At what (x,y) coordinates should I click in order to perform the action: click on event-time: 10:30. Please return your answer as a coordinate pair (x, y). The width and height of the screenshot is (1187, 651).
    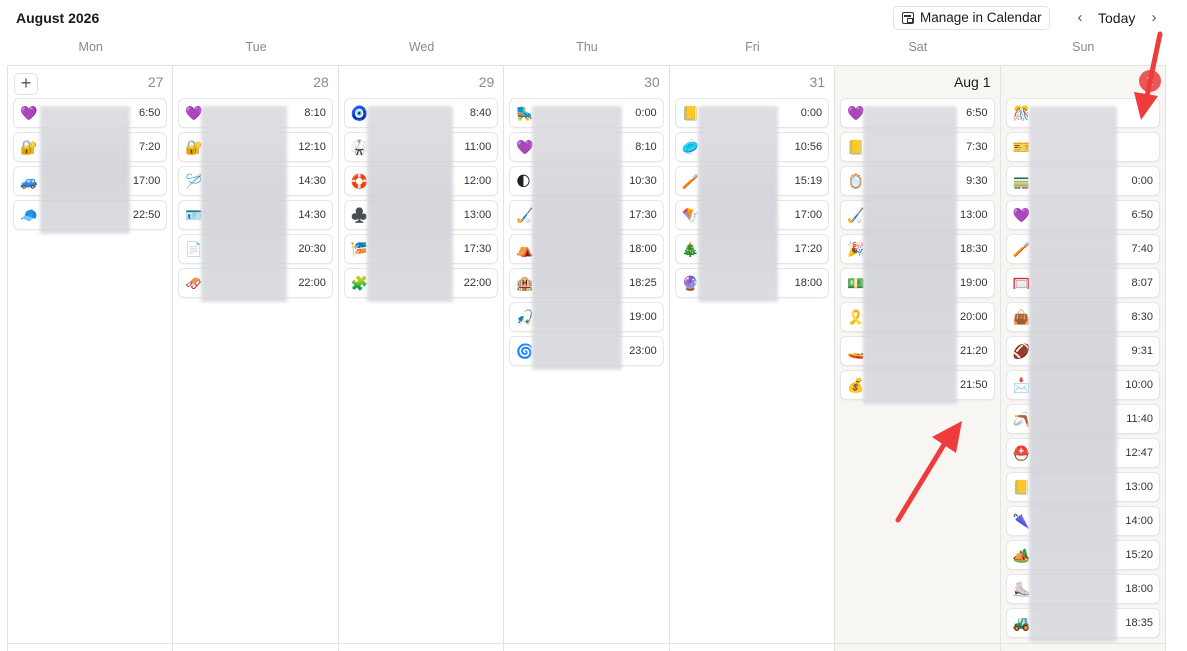
    Looking at the image, I should click on (643, 181).